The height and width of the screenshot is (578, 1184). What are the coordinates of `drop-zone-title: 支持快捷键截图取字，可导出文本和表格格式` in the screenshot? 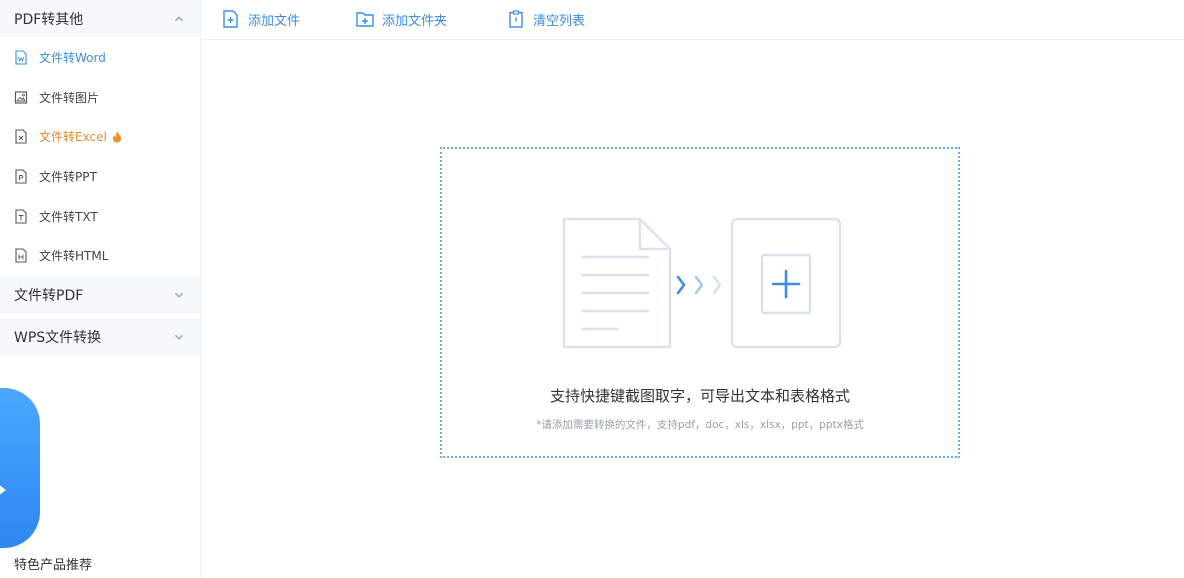 It's located at (699, 396).